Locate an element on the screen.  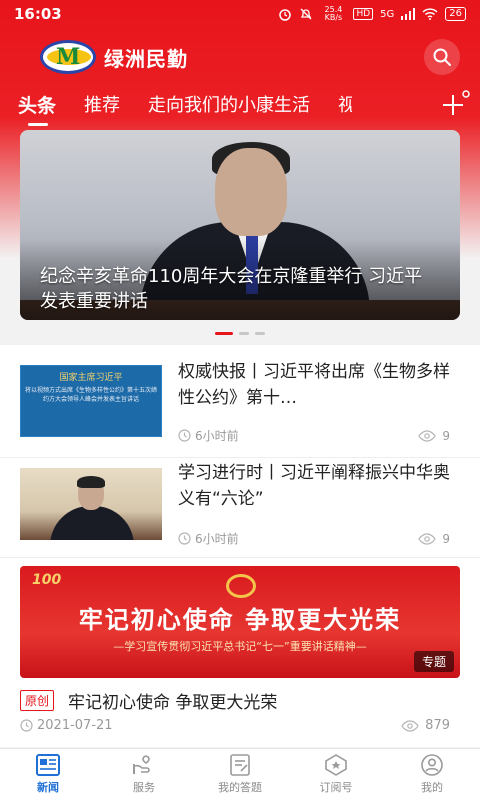
banner-headline: 牢记初心使命 争取更大光荣 is located at coordinates (240, 619).